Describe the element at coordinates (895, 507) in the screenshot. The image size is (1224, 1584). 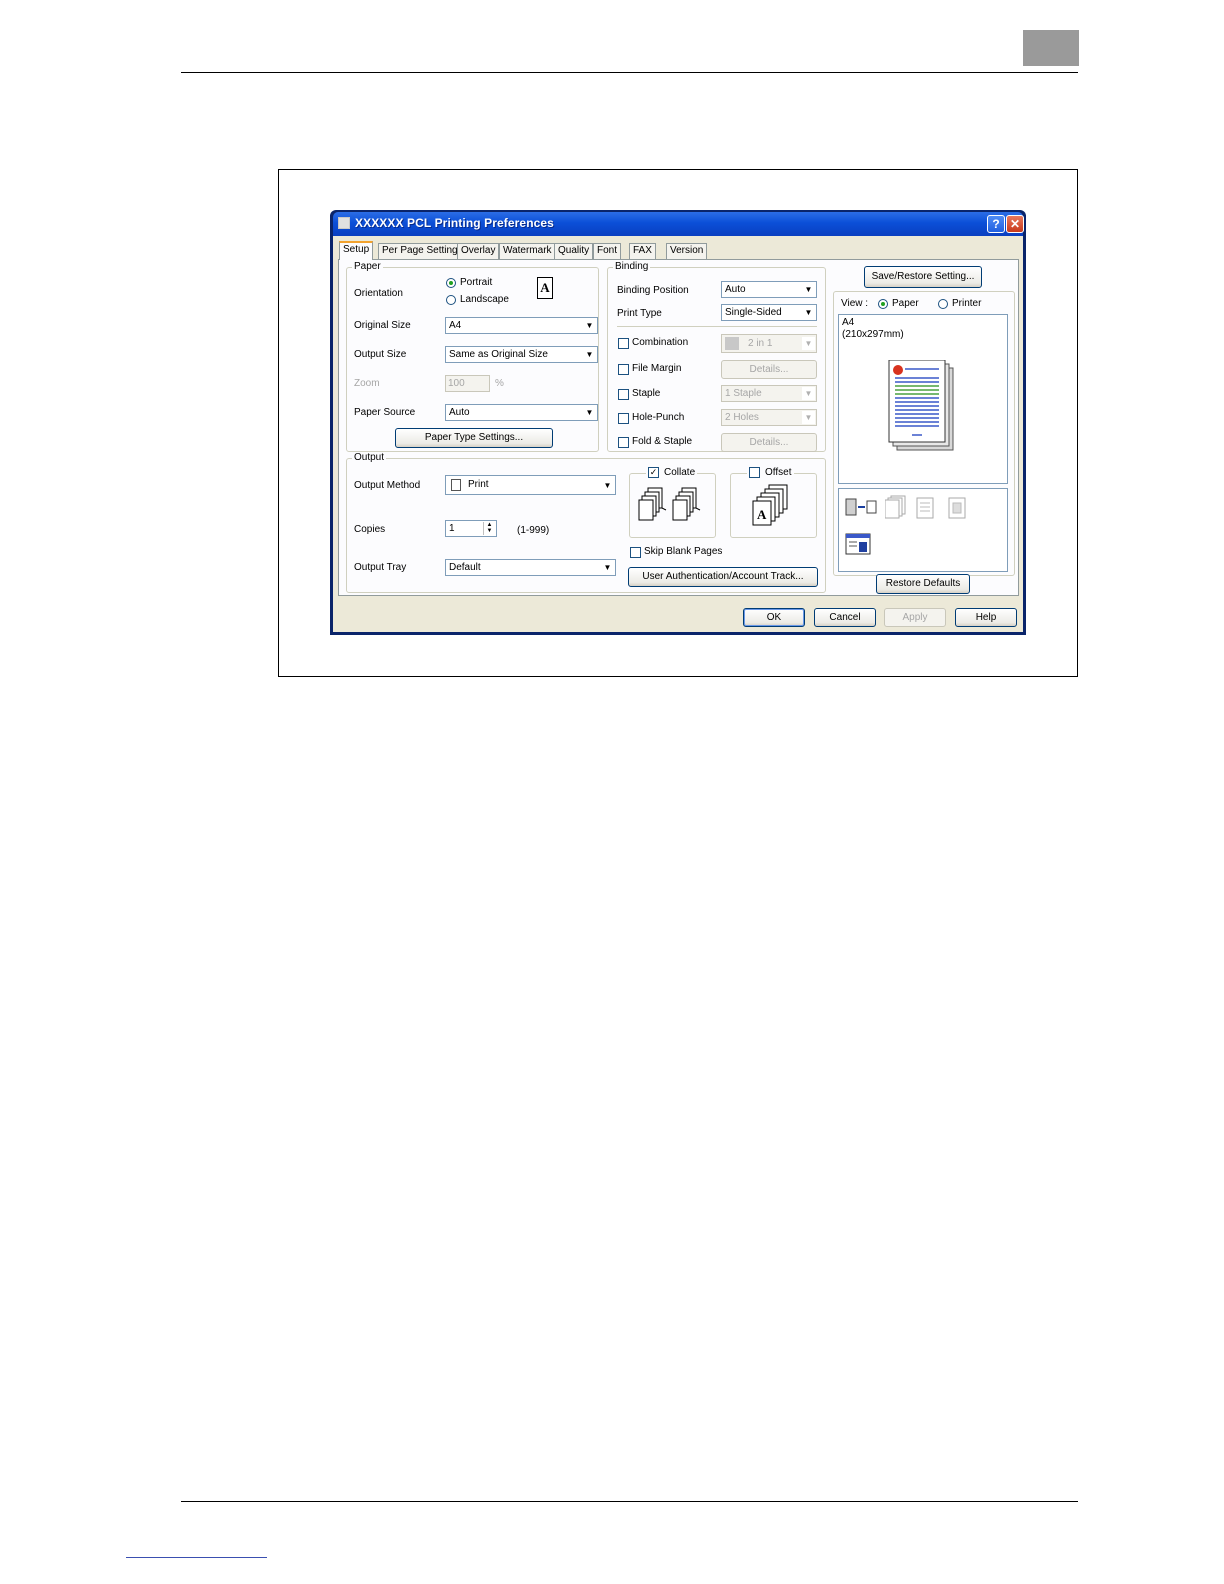
I see `combination-preview-icon` at that location.